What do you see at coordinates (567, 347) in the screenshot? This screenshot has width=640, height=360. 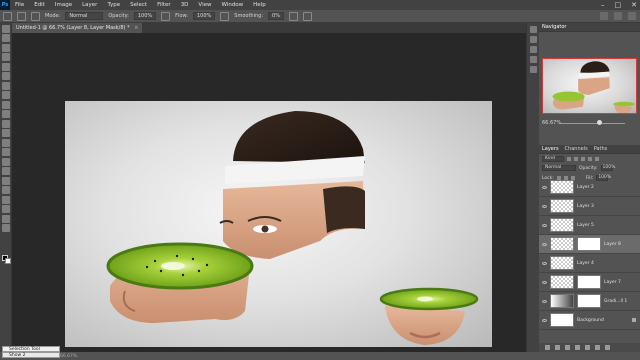 I see `add-mask-icon` at bounding box center [567, 347].